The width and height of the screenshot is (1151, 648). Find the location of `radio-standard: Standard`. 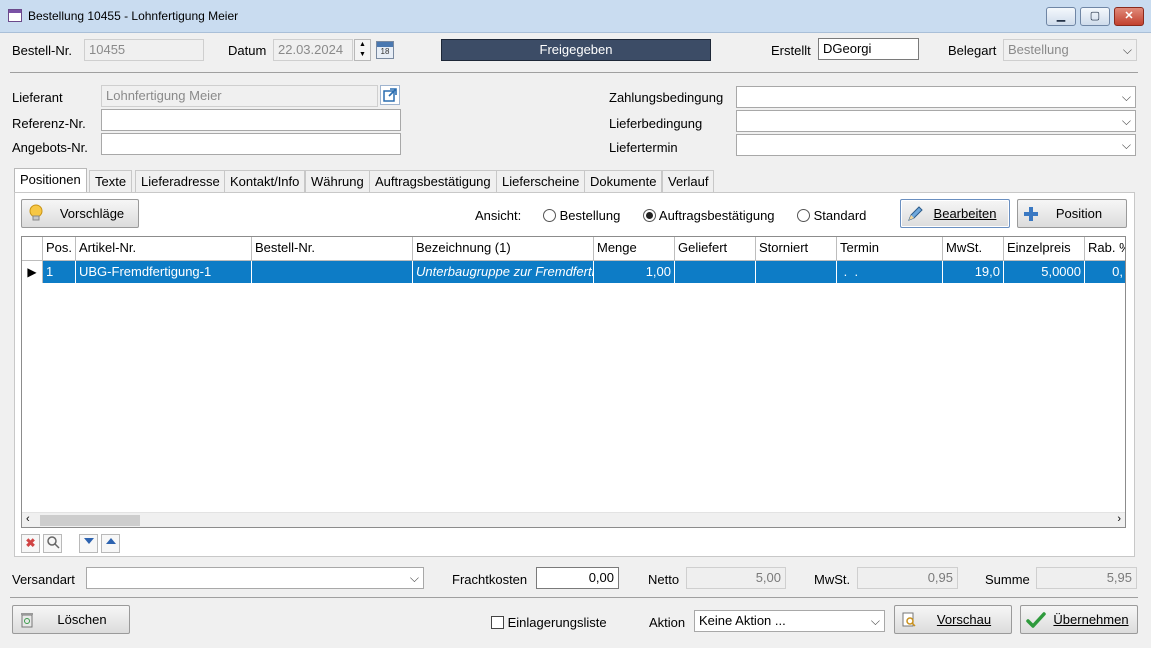

radio-standard: Standard is located at coordinates (831, 215).